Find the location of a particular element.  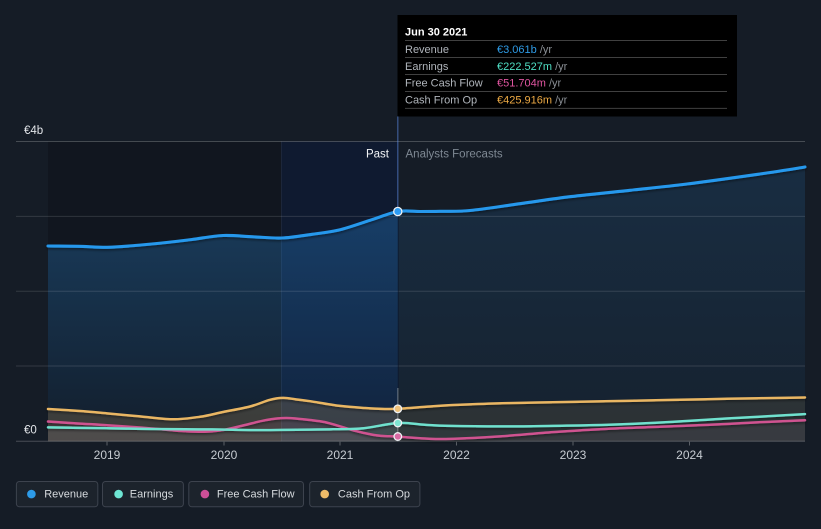

svg-text: 2021 is located at coordinates (340, 455).